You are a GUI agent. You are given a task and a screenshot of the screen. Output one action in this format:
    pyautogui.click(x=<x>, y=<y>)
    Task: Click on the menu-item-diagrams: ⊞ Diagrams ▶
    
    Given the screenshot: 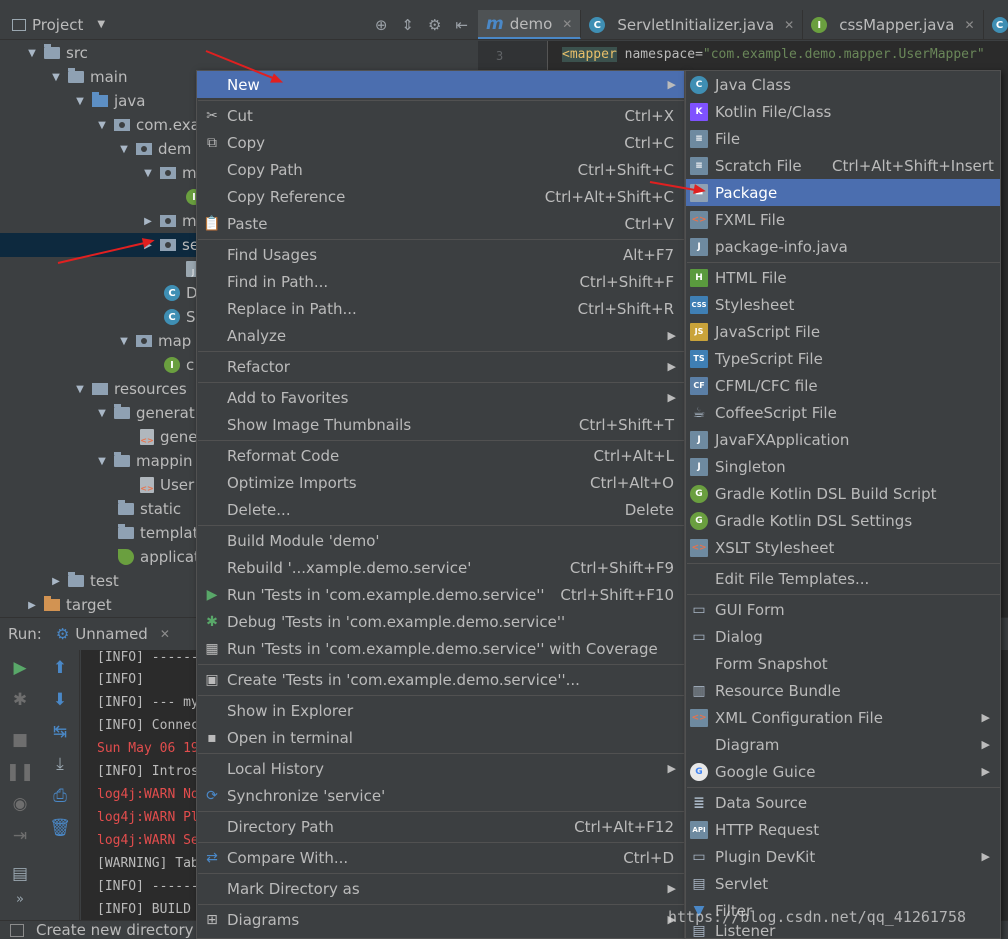 What is the action you would take?
    pyautogui.click(x=440, y=919)
    